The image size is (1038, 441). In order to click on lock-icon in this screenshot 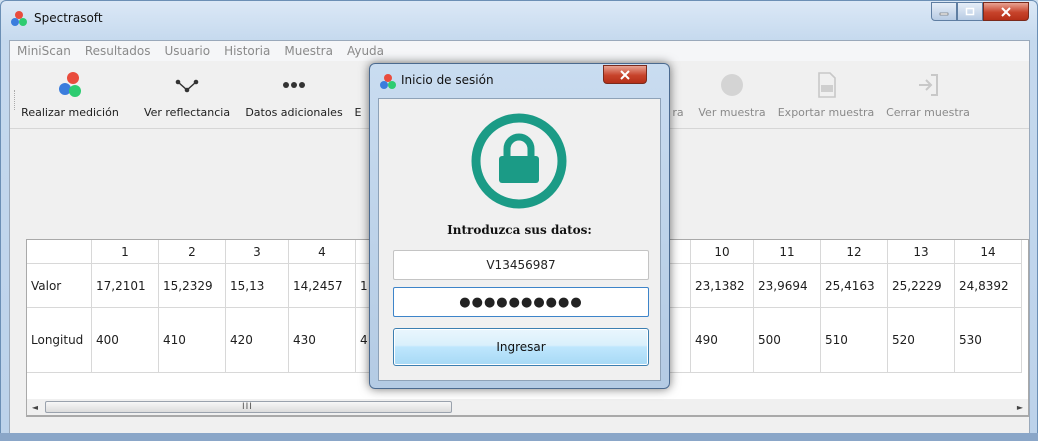, I will do `click(519, 161)`.